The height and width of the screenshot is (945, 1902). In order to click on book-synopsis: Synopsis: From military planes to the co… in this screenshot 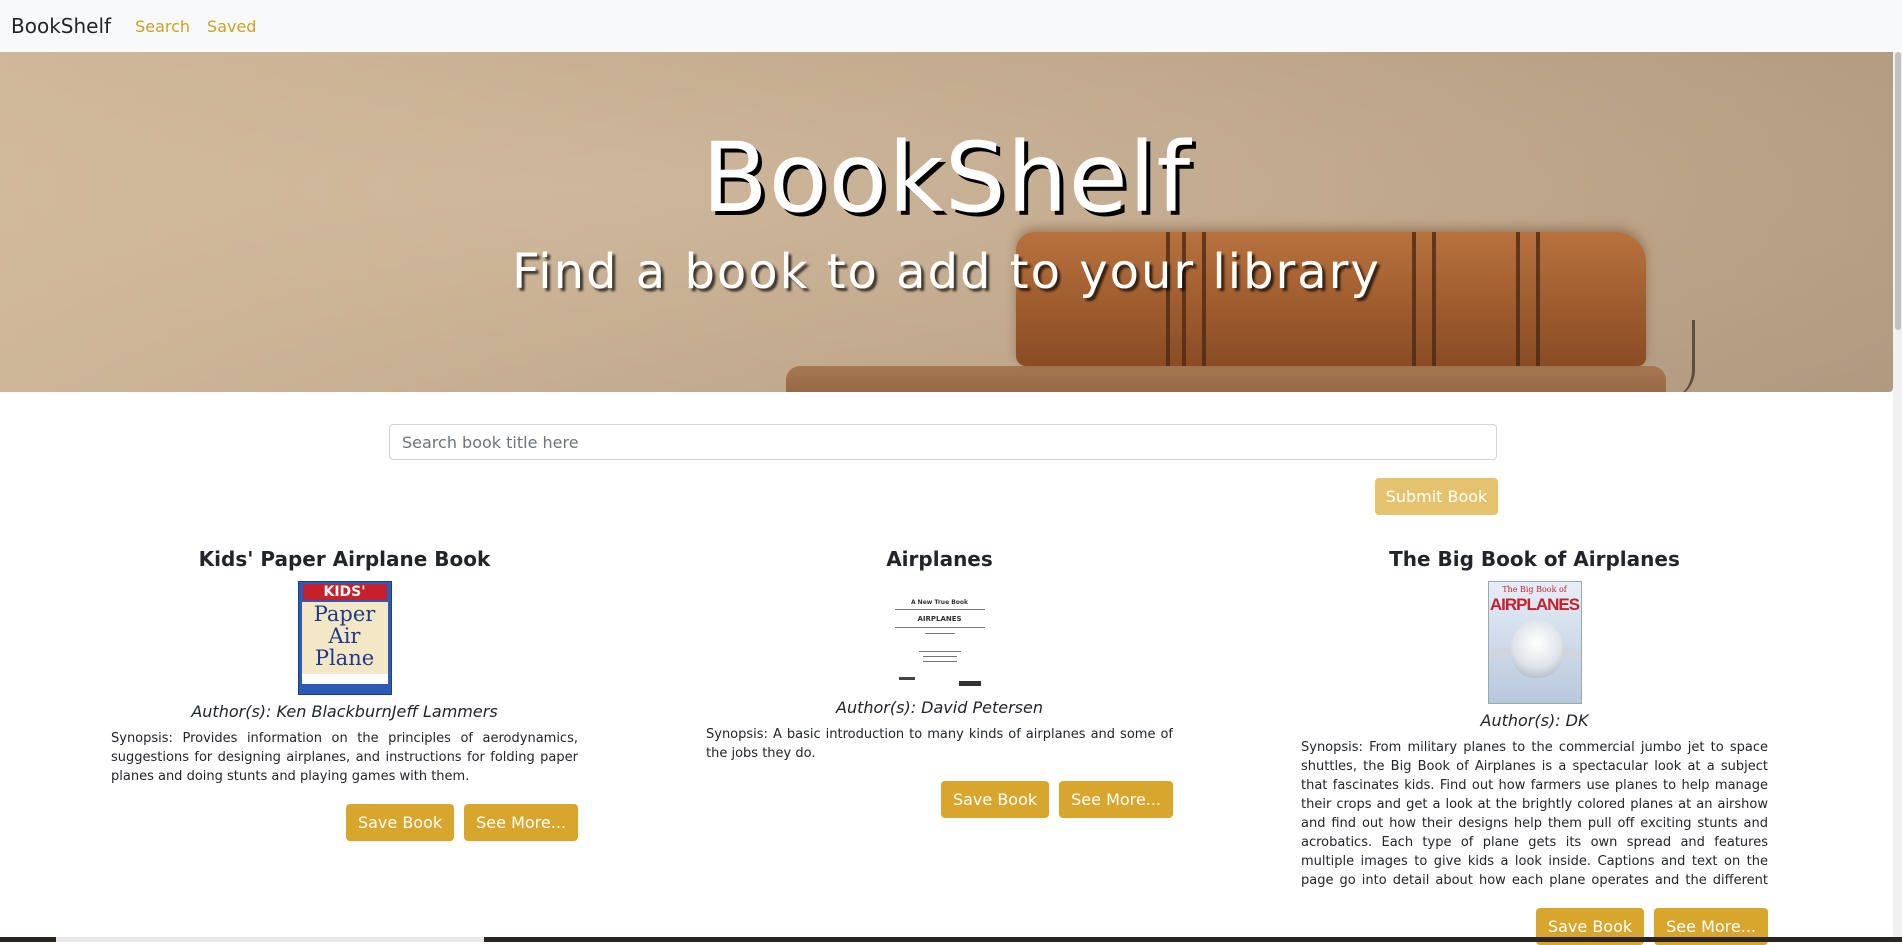, I will do `click(1534, 814)`.